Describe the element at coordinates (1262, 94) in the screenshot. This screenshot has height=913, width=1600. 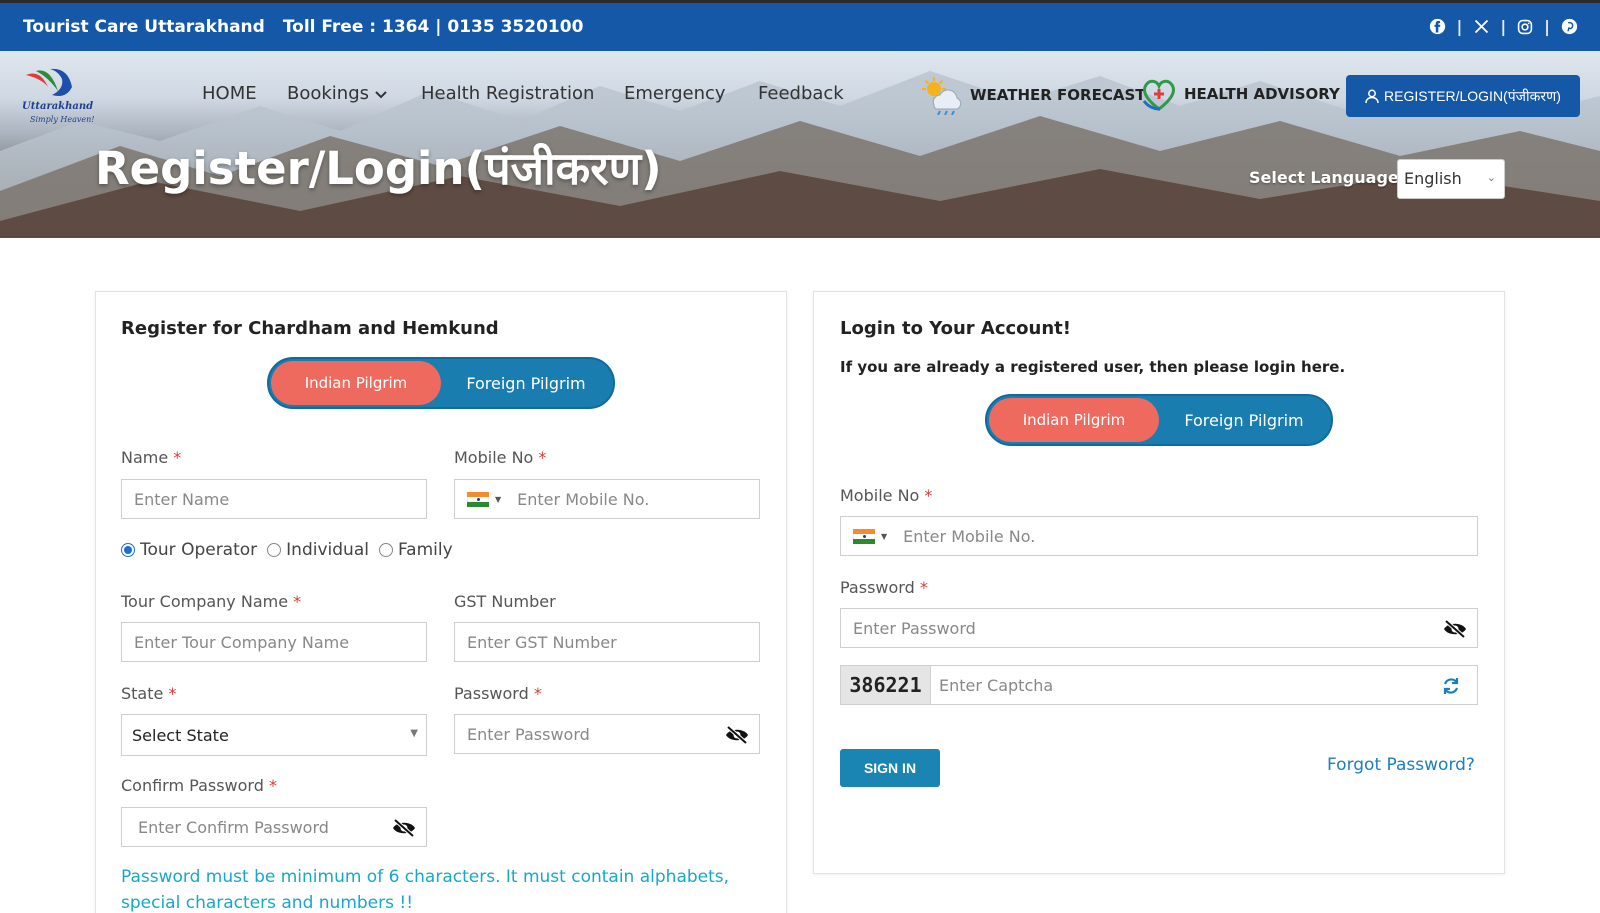
I see `health-advisory-label: HEALTH ADVISORY` at that location.